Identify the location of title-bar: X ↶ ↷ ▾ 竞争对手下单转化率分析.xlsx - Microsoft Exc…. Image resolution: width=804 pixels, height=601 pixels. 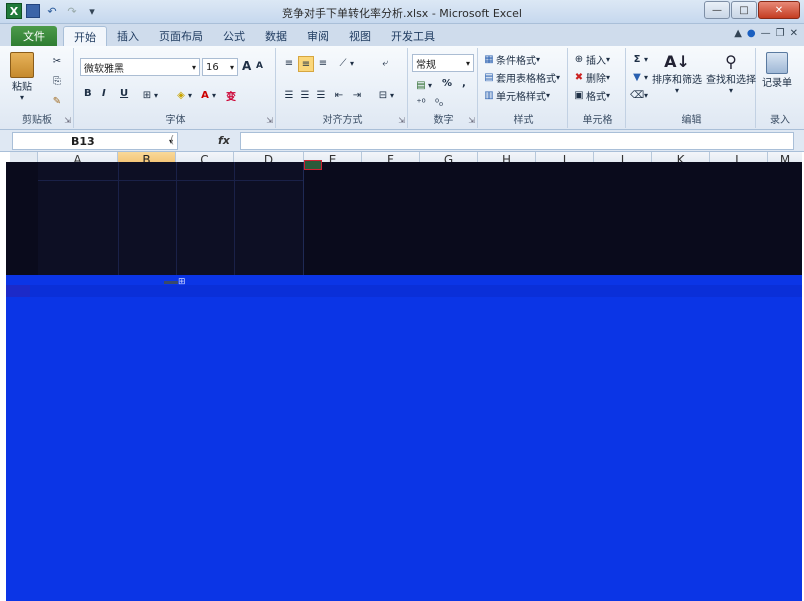
(402, 12).